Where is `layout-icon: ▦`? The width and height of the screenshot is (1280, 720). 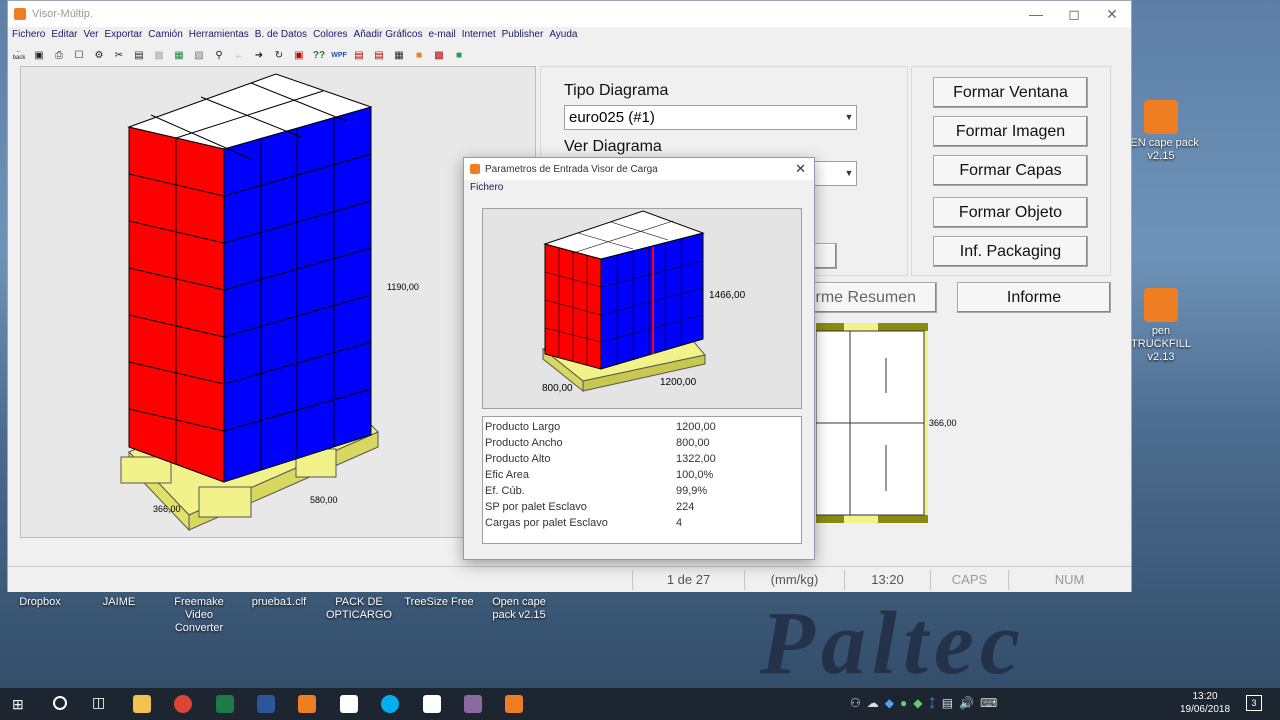
layout-icon: ▦ is located at coordinates (399, 55).